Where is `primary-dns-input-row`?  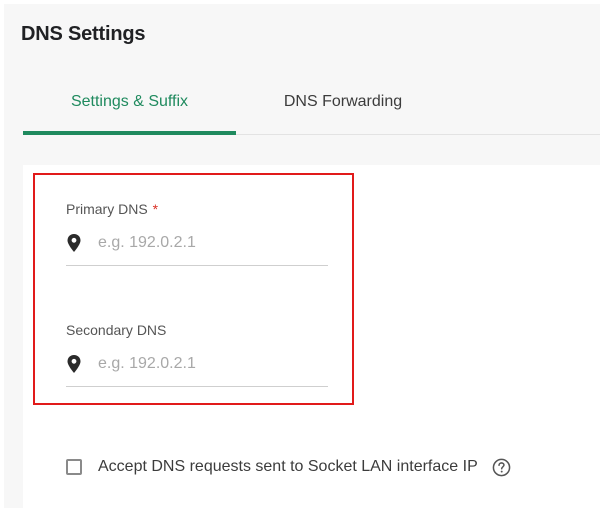
primary-dns-input-row is located at coordinates (197, 245).